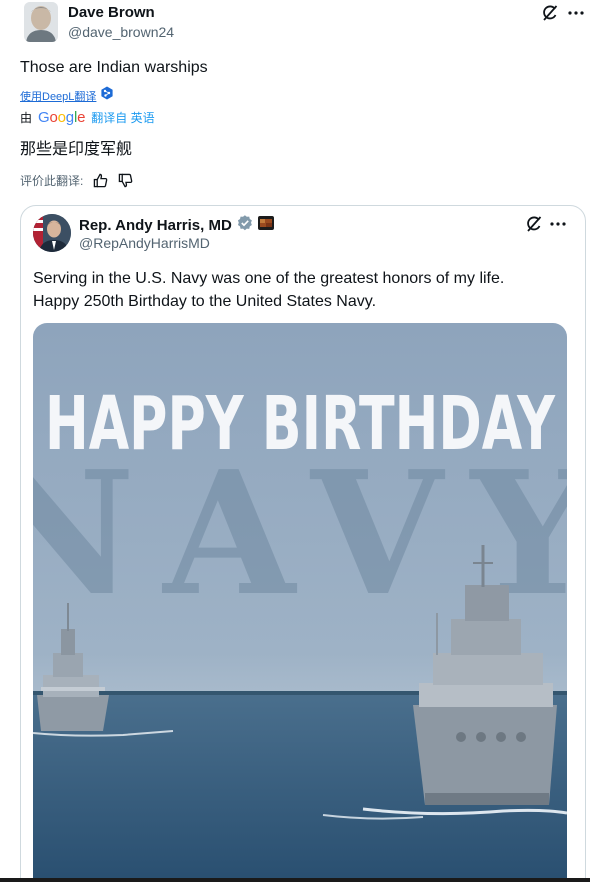 The width and height of the screenshot is (590, 882). Describe the element at coordinates (107, 95) in the screenshot. I see `deepl-icon` at that location.